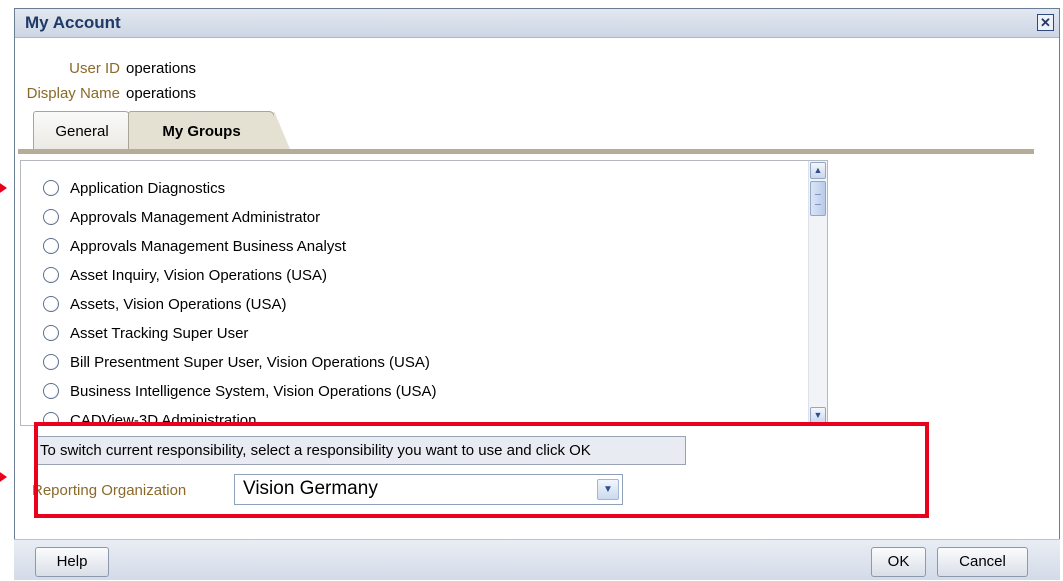  What do you see at coordinates (73, 22) in the screenshot?
I see `dialog-title: My Account` at bounding box center [73, 22].